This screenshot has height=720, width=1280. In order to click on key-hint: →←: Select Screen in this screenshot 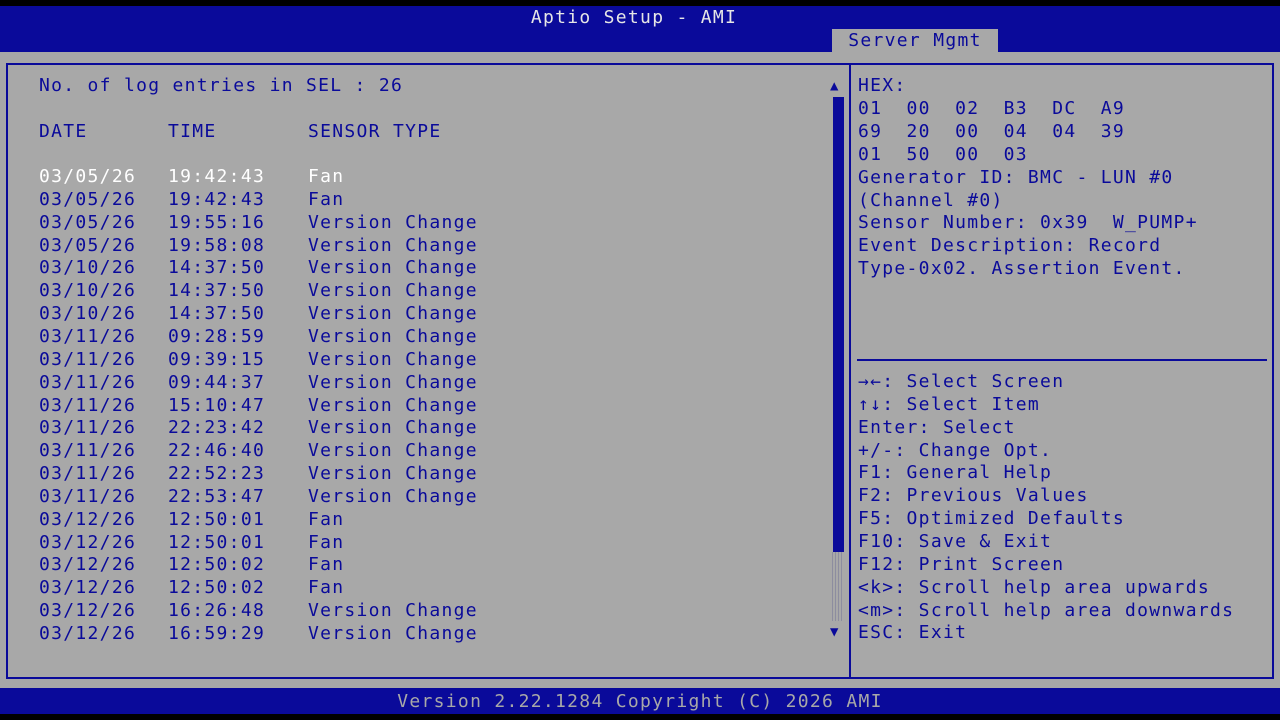, I will do `click(961, 381)`.